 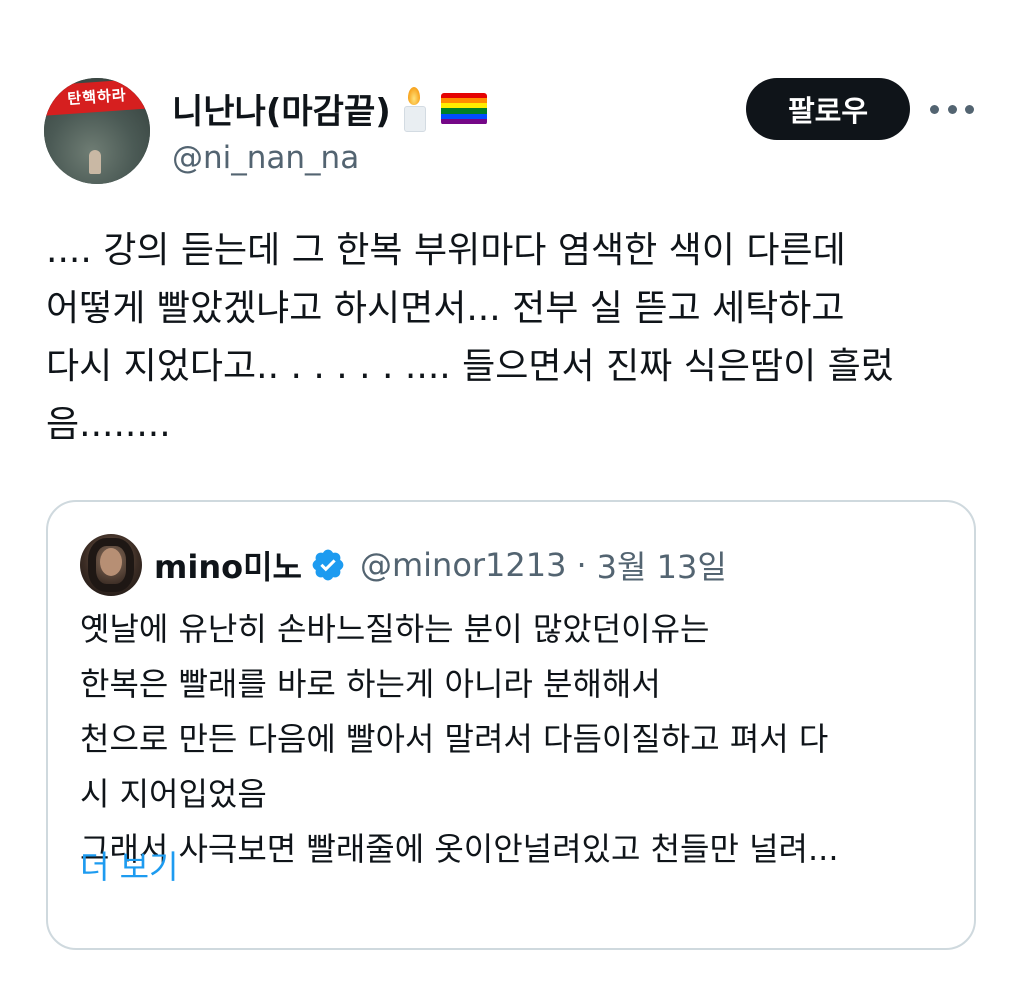 What do you see at coordinates (828, 109) in the screenshot?
I see `follow-button: 팔로우` at bounding box center [828, 109].